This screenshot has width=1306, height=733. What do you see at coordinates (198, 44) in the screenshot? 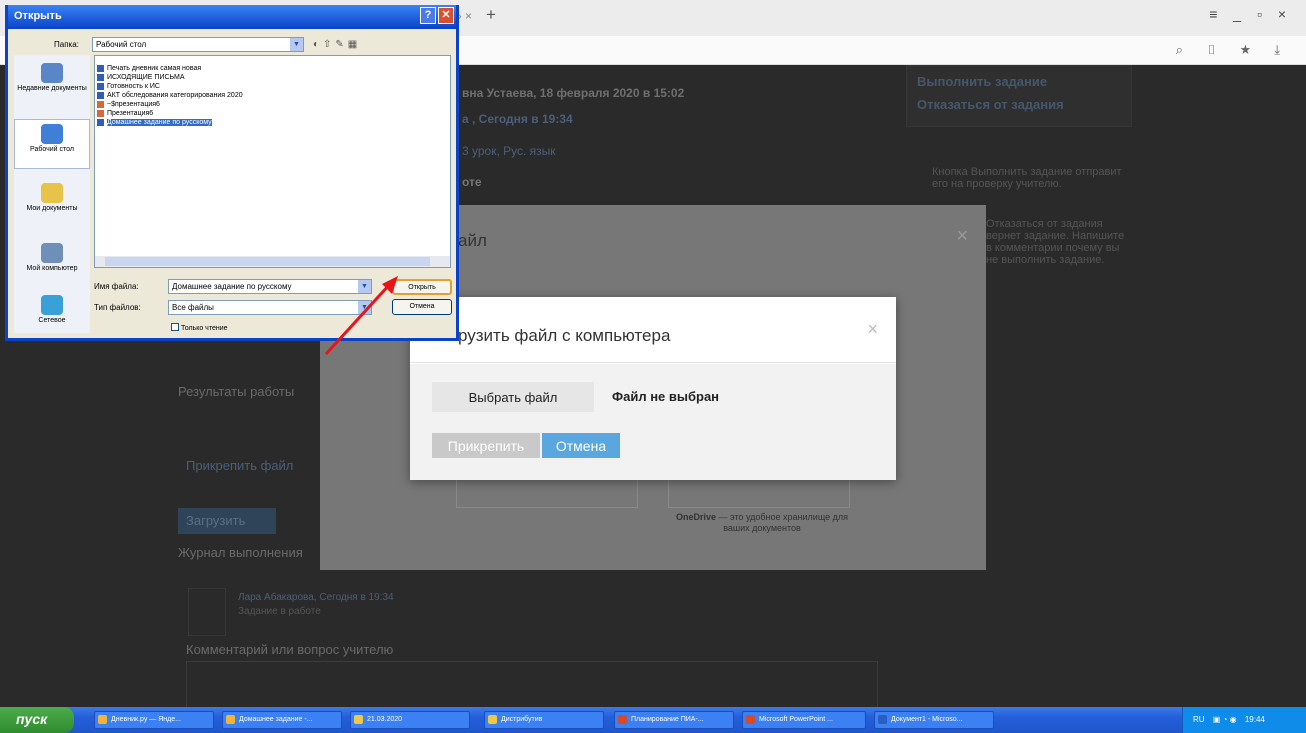
I see `folder-select: Рабочий стол ▼` at bounding box center [198, 44].